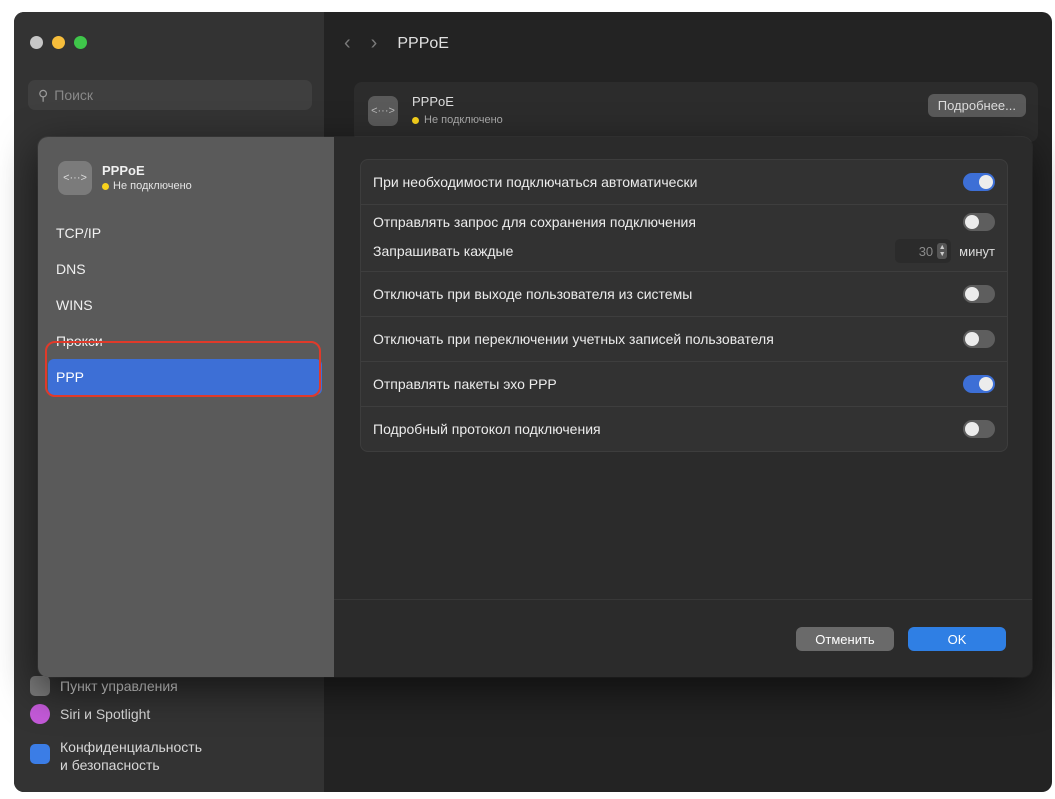 This screenshot has height=799, width=1055. Describe the element at coordinates (433, 101) in the screenshot. I see `connection-title: PPPoE` at that location.